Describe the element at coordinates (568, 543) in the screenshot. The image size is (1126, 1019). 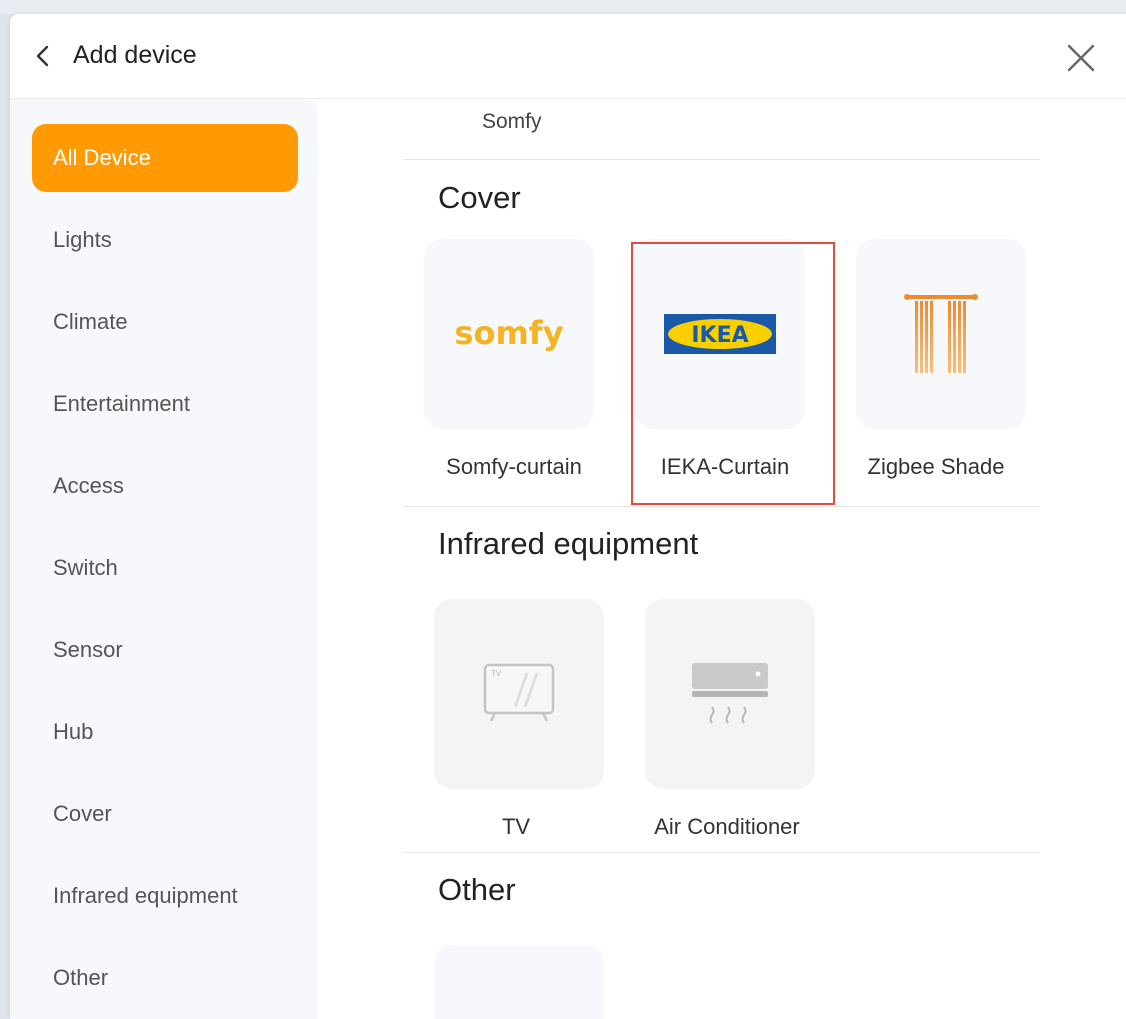
I see `section-title-infrared-equipment: Infrared equipment` at that location.